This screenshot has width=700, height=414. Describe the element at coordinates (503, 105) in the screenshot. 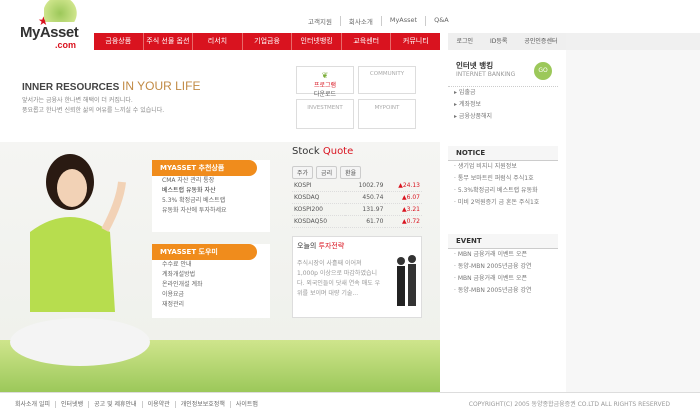

I see `banking-account: ▸ 계좌정보` at that location.